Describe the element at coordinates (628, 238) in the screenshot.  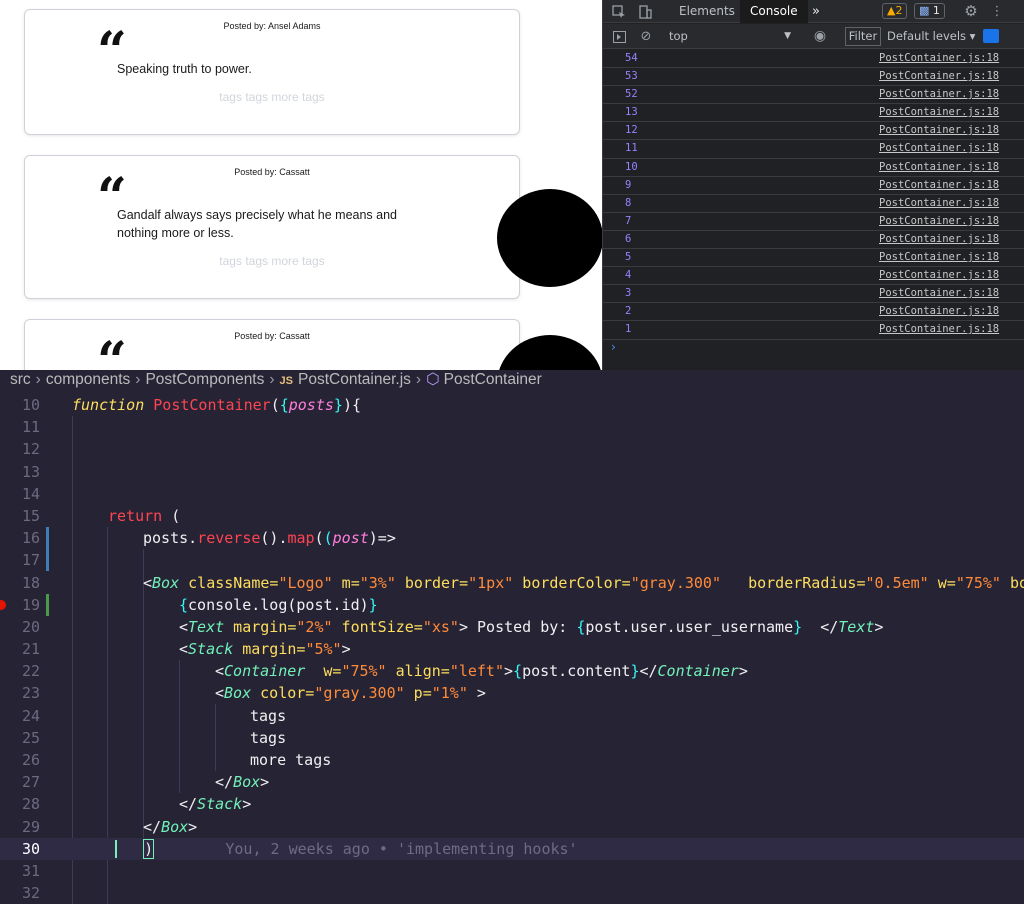
I see `log-value: 6` at that location.